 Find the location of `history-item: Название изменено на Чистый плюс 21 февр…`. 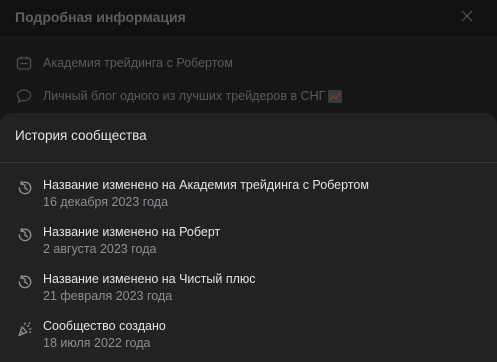

history-item: Название изменено на Чистый плюс 21 февр… is located at coordinates (248, 291).